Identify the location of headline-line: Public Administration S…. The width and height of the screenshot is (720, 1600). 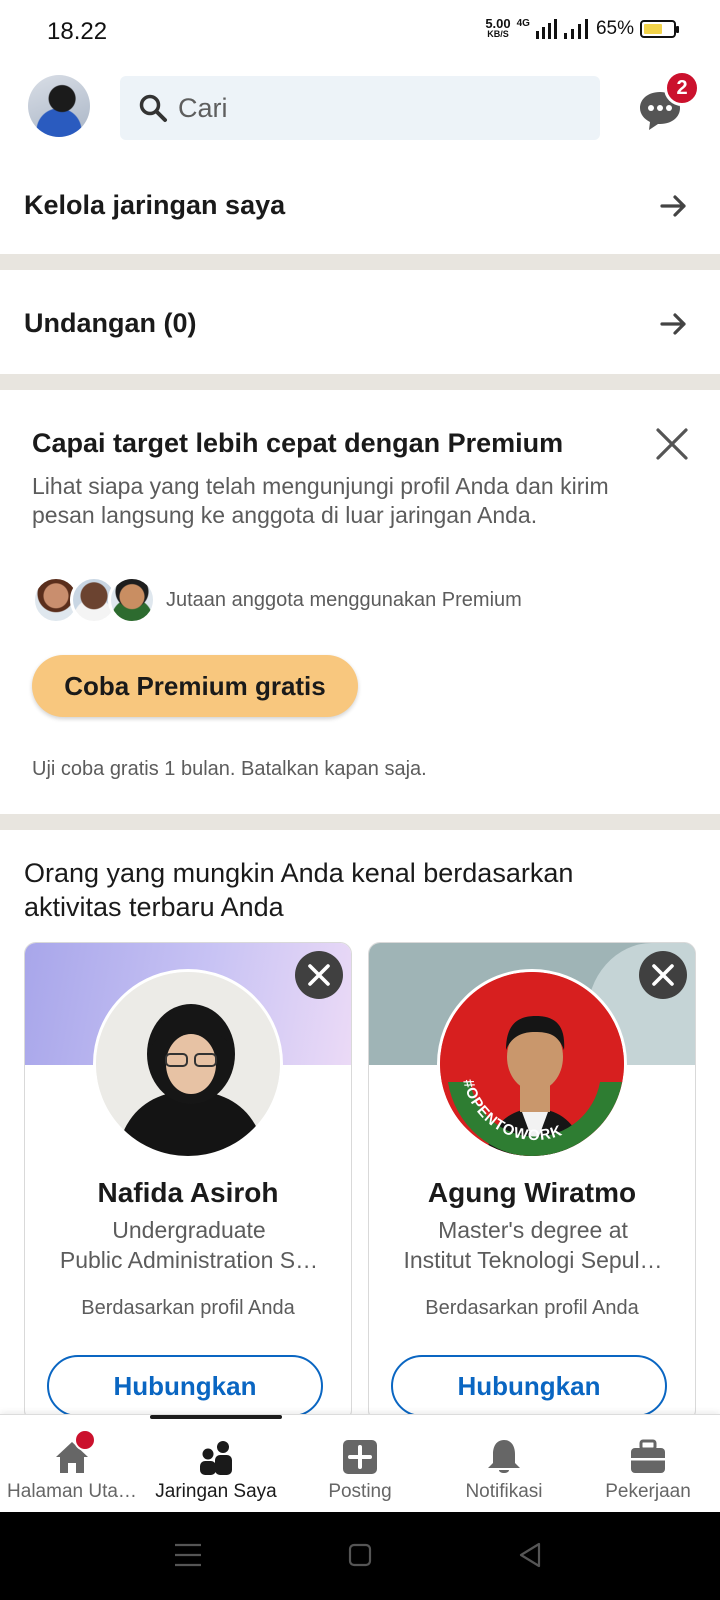
(189, 1260).